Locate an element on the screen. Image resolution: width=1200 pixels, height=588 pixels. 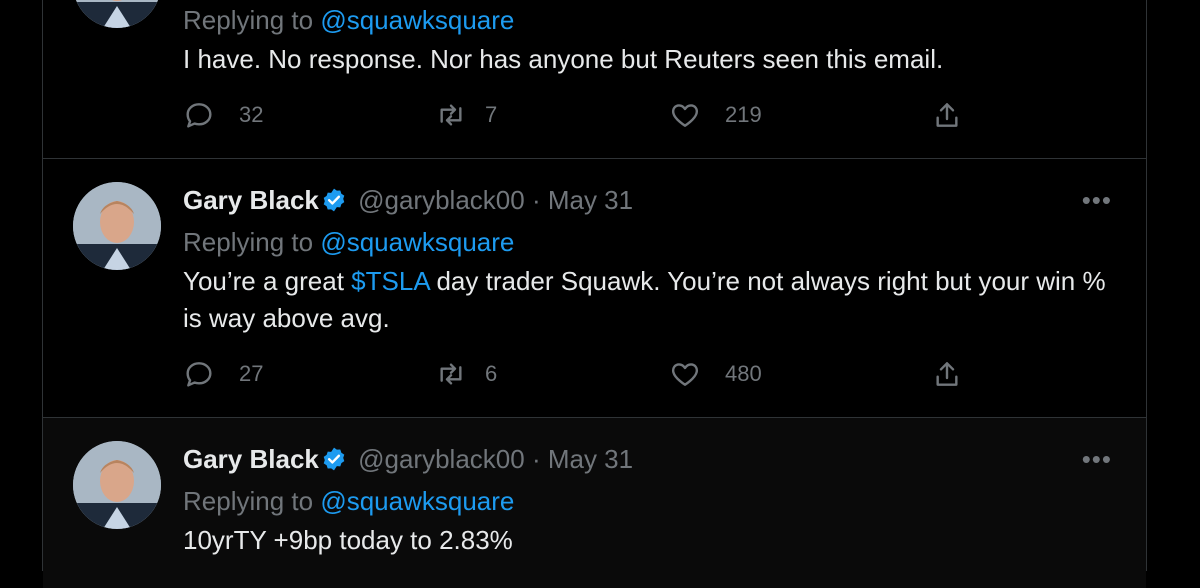
retweet-button: 6 is located at coordinates (466, 374).